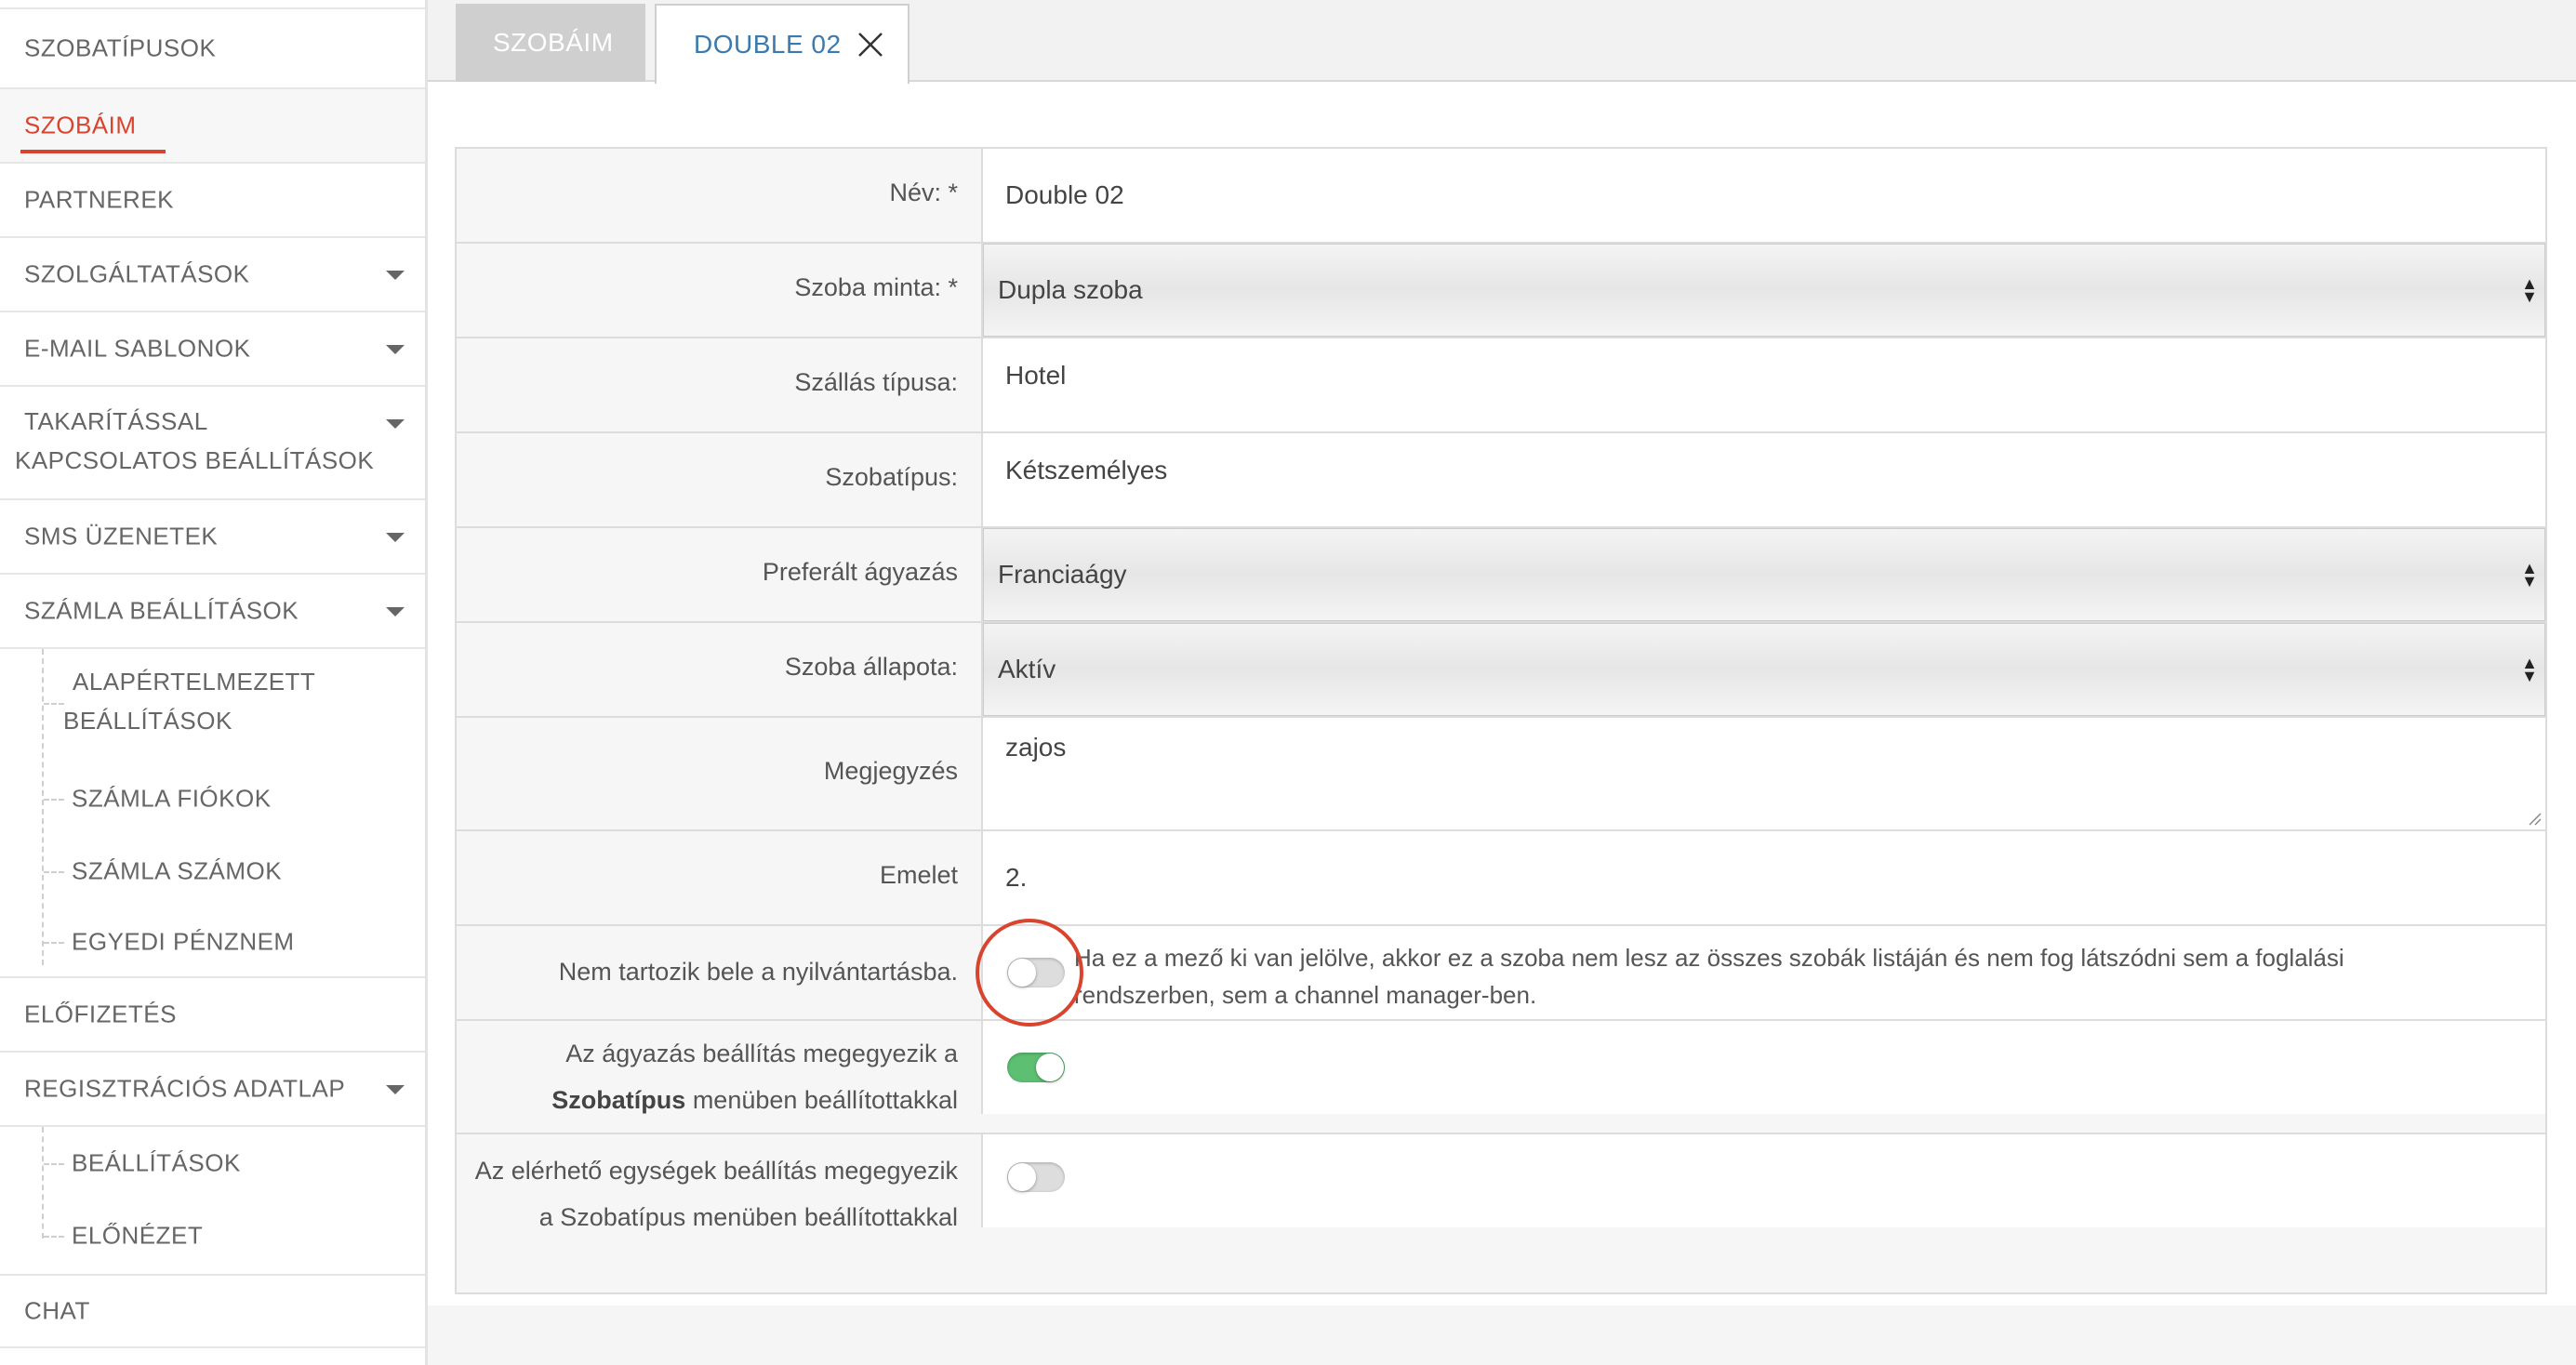 This screenshot has width=2576, height=1365. What do you see at coordinates (177, 870) in the screenshot?
I see `sidebar-item-label: SZÁMLA SZÁMOK` at bounding box center [177, 870].